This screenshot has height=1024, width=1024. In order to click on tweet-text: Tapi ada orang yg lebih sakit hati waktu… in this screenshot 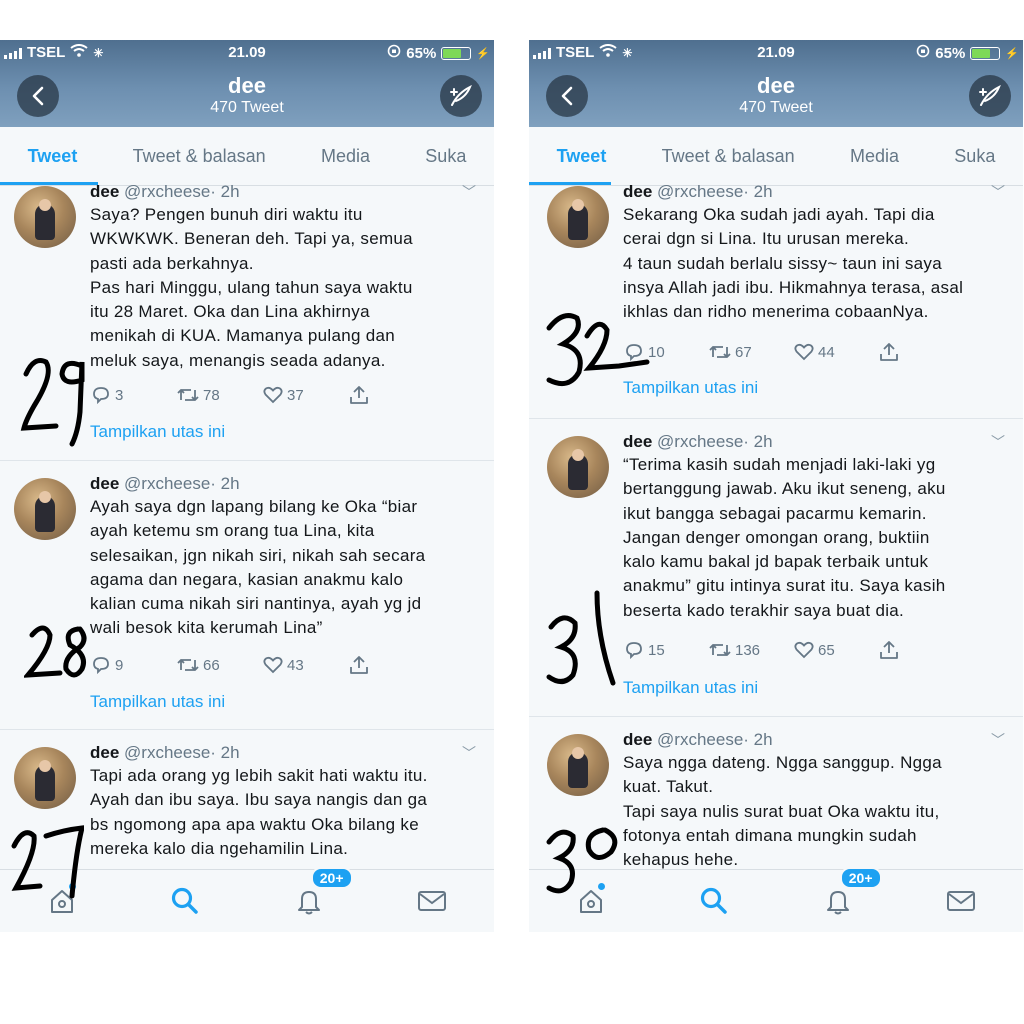, I will do `click(283, 812)`.